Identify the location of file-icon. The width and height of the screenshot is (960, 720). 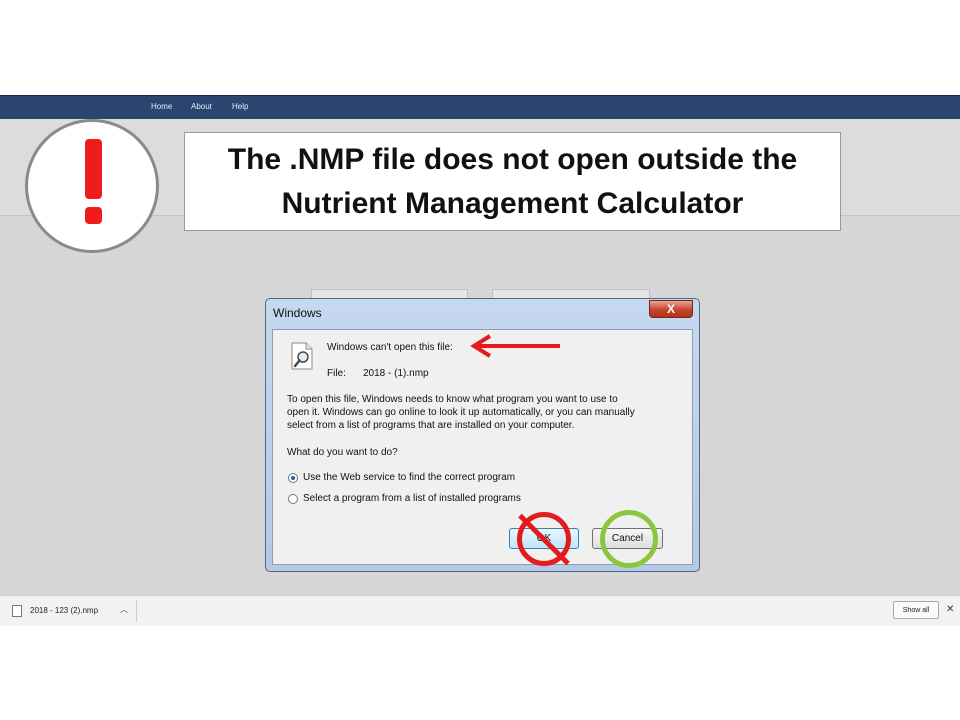
(17, 611).